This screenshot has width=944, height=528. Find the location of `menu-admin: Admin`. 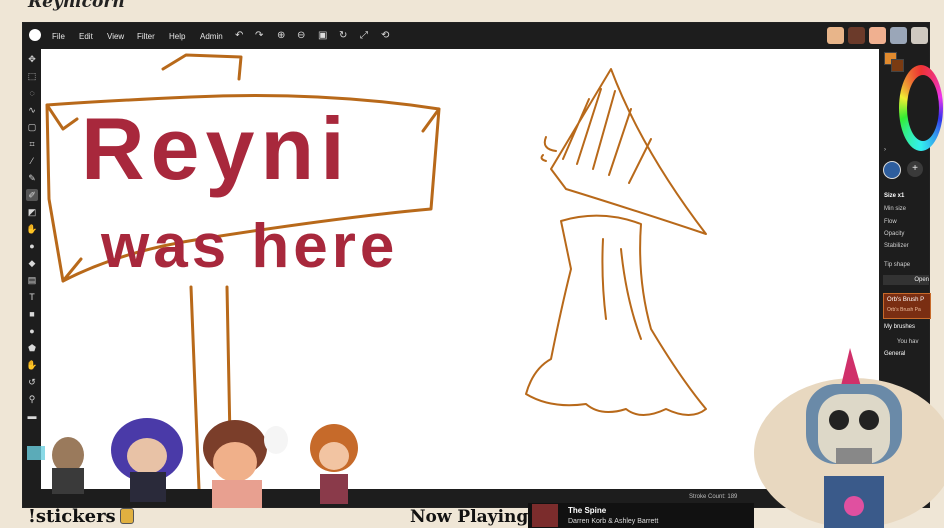

menu-admin: Admin is located at coordinates (211, 36).